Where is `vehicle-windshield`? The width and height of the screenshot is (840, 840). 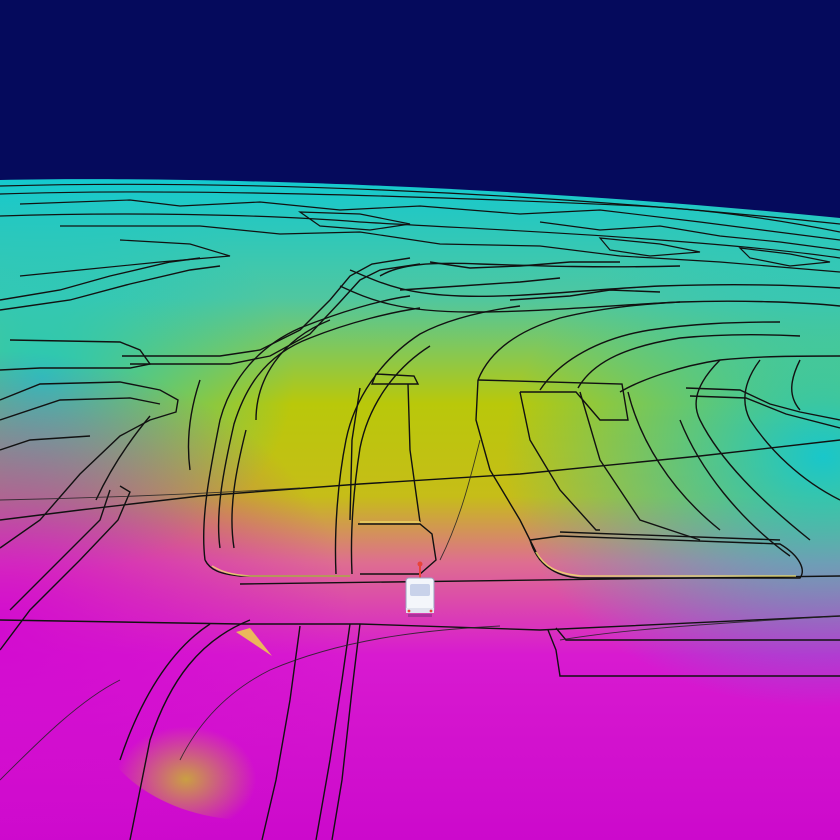
vehicle-windshield is located at coordinates (420, 590).